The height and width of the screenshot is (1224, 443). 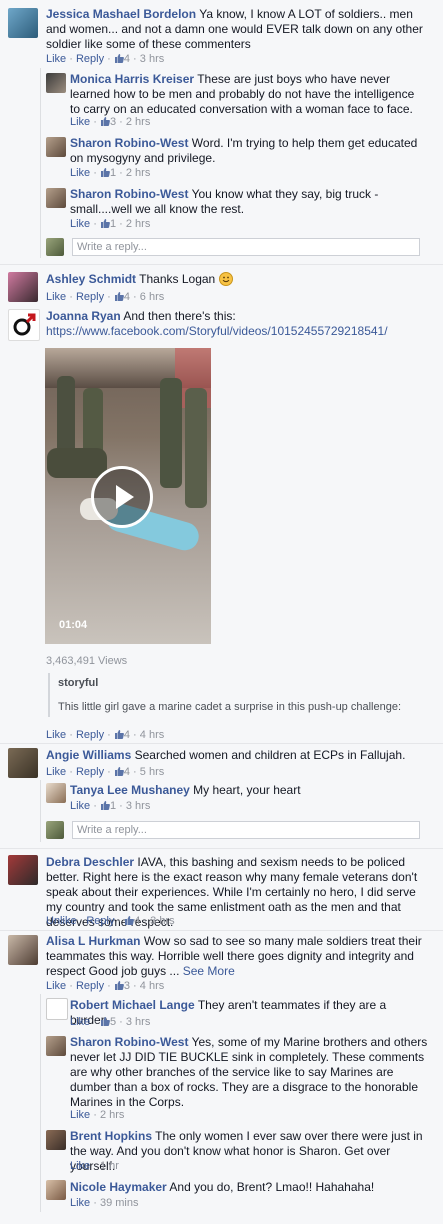 I want to click on timestamp: 5 hrs, so click(x=152, y=772).